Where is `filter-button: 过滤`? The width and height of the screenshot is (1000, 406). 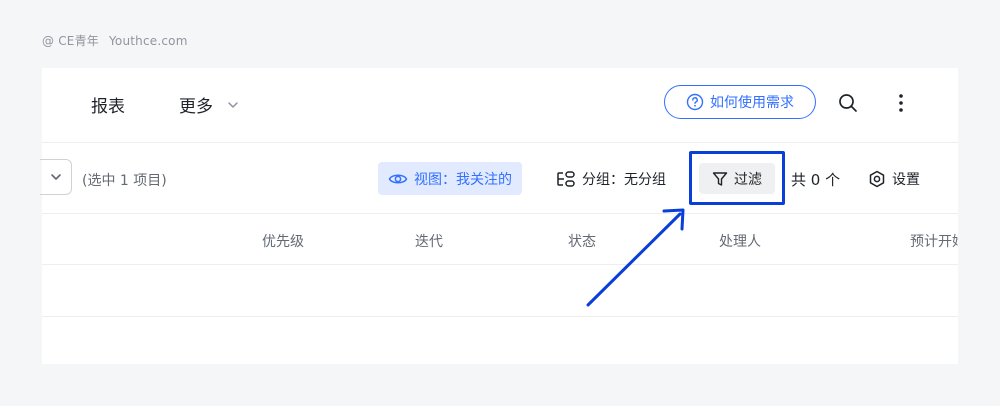 filter-button: 过滤 is located at coordinates (737, 178).